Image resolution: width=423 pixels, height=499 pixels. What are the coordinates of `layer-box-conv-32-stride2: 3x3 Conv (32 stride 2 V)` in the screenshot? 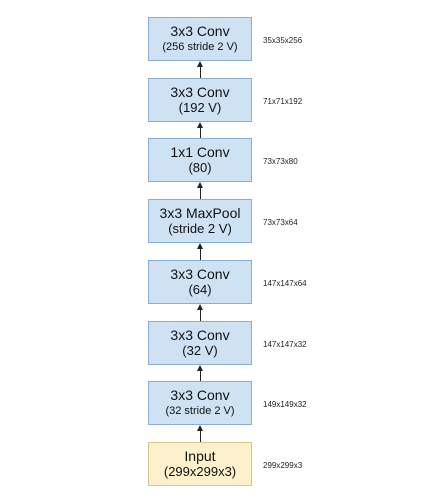 It's located at (200, 403).